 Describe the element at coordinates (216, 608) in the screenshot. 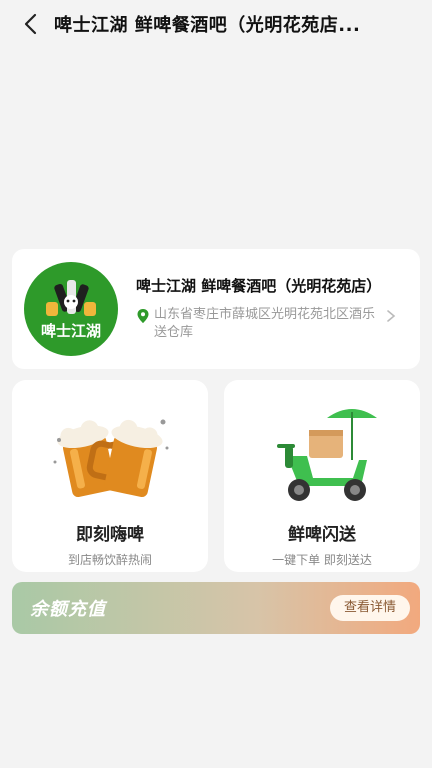

I see `recharge-banner: 余额充值 查看详情` at that location.